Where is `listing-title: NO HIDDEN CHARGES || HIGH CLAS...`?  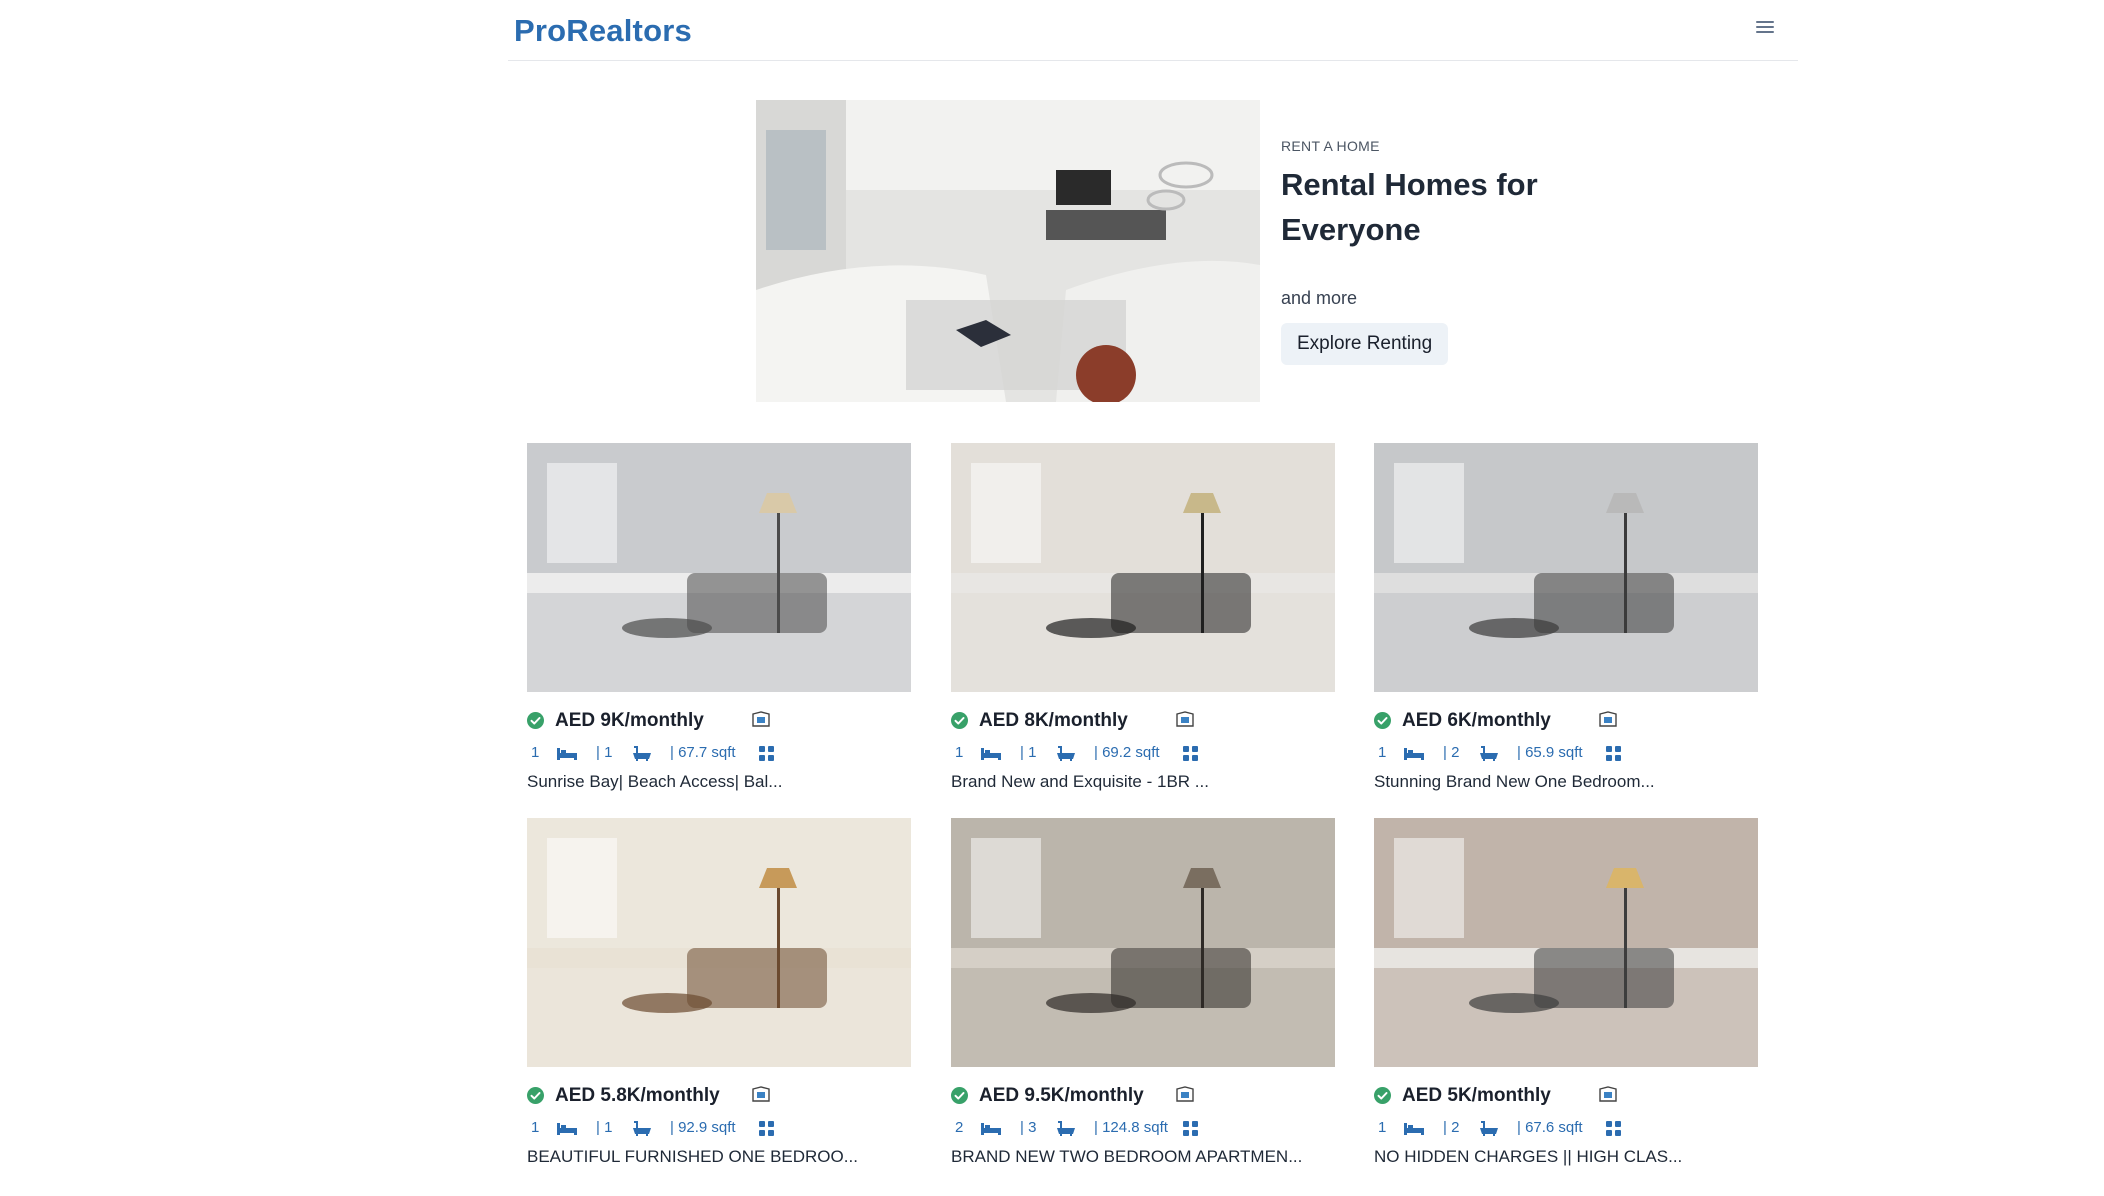
listing-title: NO HIDDEN CHARGES || HIGH CLAS... is located at coordinates (1566, 1157).